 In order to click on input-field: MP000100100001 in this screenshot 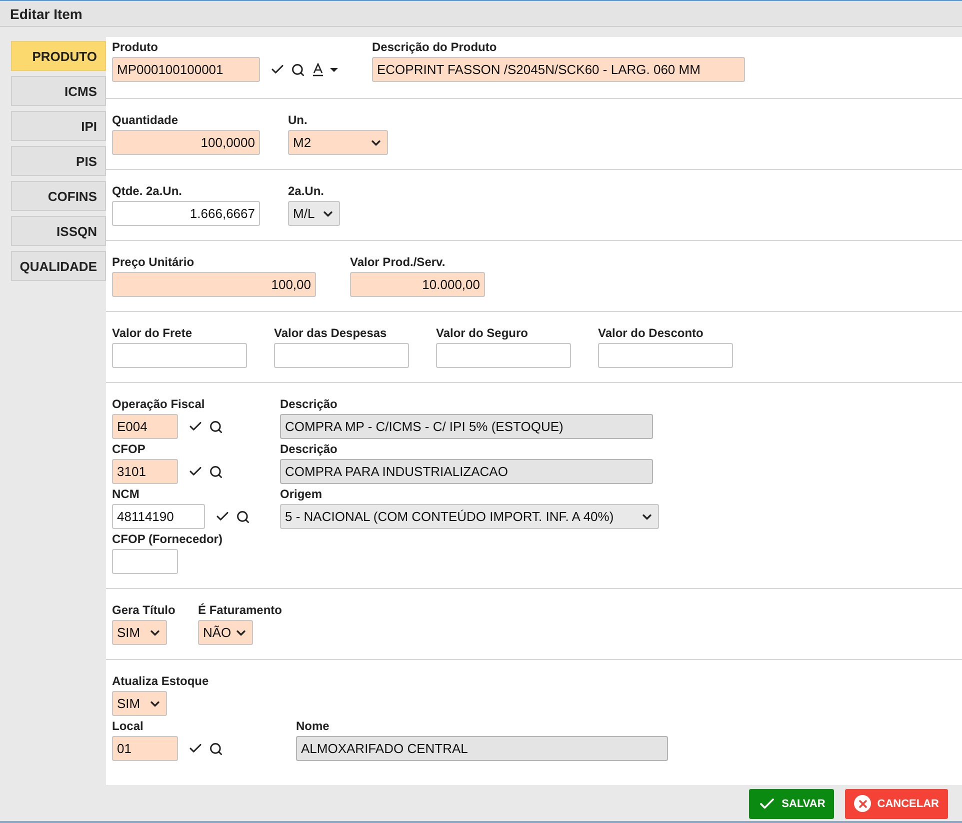, I will do `click(186, 69)`.